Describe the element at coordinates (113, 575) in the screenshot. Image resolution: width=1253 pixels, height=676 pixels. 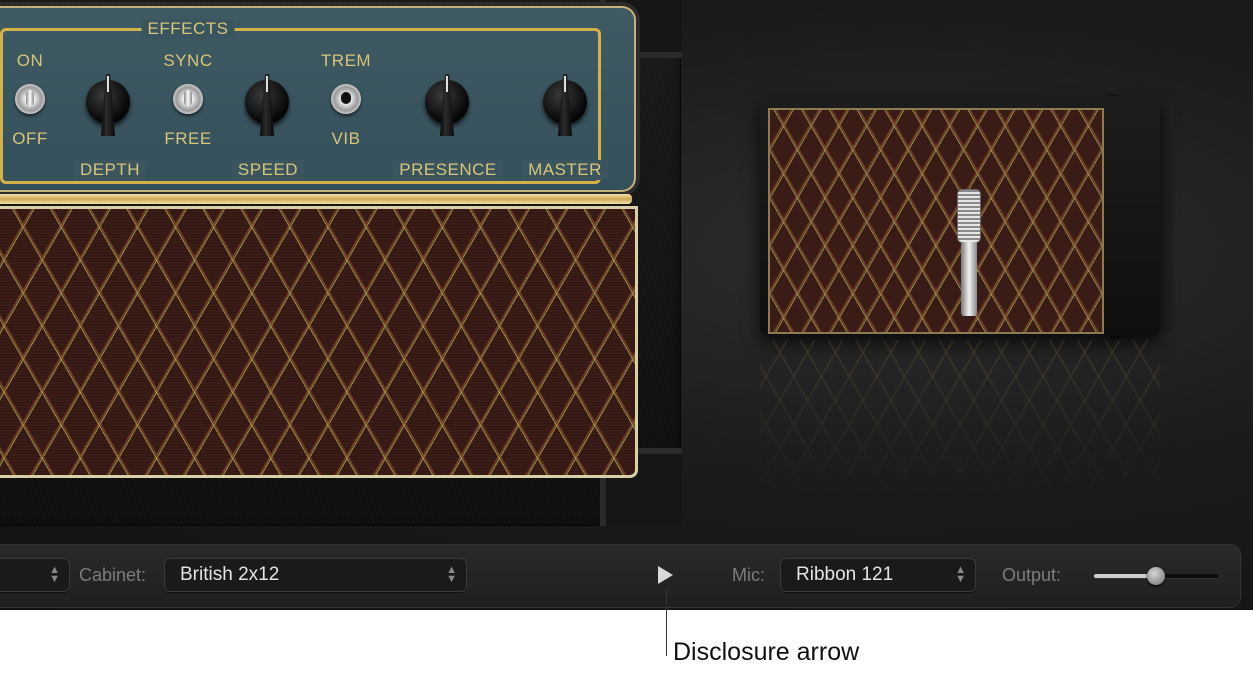
I see `cabinet-label: Cabinet:` at that location.